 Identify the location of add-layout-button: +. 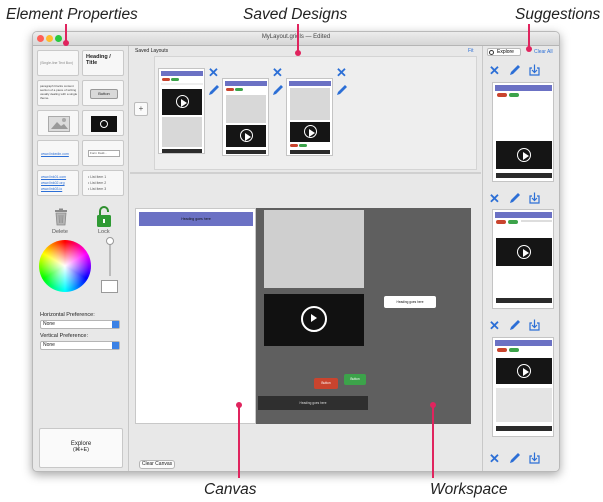
(141, 109).